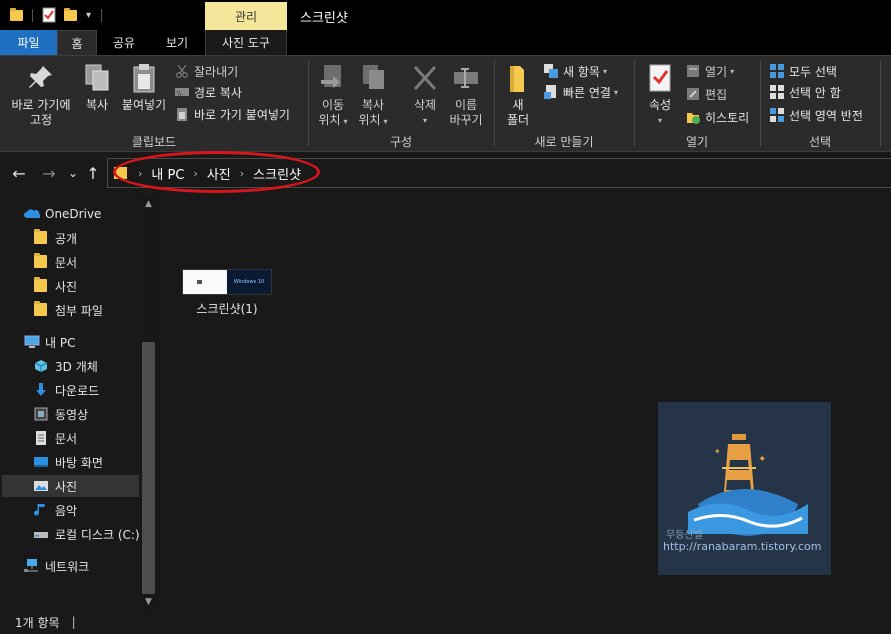  Describe the element at coordinates (41, 95) in the screenshot. I see `pin-to-quick-access-button: 바로 가기에 고정` at that location.